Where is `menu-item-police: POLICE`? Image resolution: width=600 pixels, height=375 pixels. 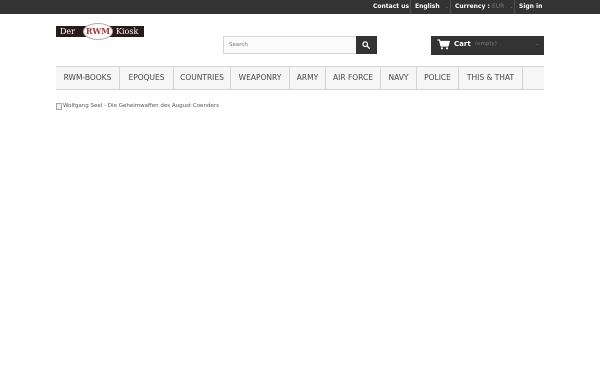
menu-item-police: POLICE is located at coordinates (438, 78).